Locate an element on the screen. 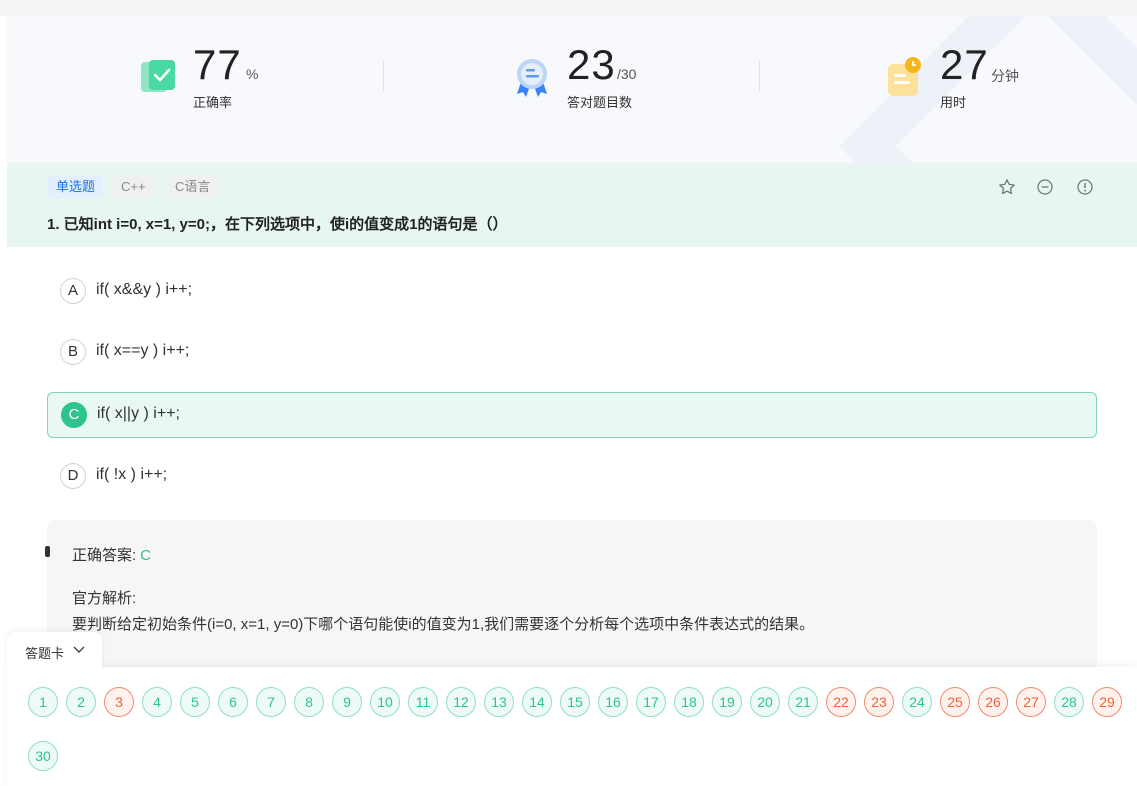 Image resolution: width=1137 pixels, height=786 pixels. question-number-12: 12 is located at coordinates (461, 702).